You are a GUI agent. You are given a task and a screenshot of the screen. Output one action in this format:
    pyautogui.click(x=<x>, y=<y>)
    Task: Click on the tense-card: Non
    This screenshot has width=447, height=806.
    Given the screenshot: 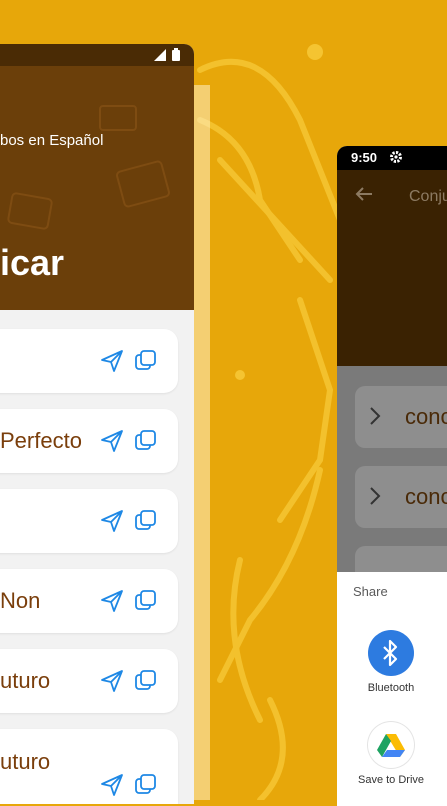 What is the action you would take?
    pyautogui.click(x=89, y=601)
    